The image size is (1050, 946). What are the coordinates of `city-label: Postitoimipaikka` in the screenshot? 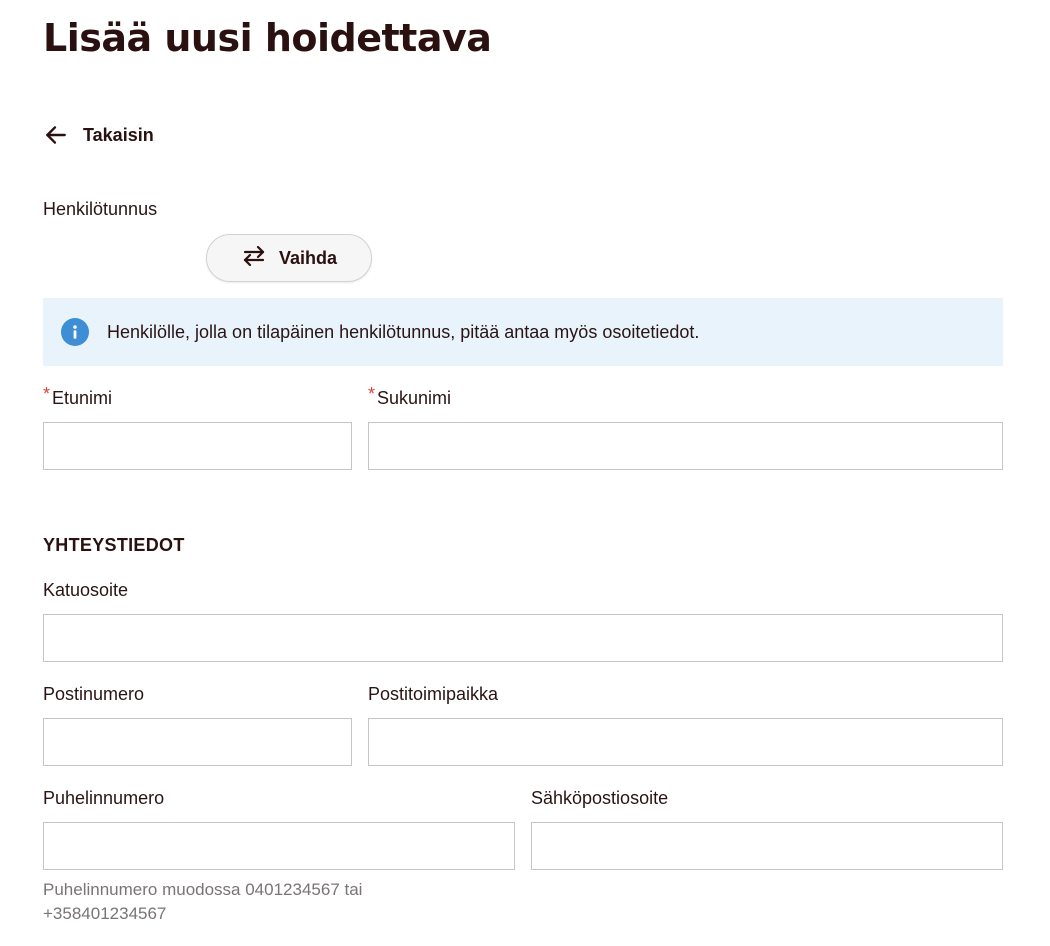 It's located at (433, 694).